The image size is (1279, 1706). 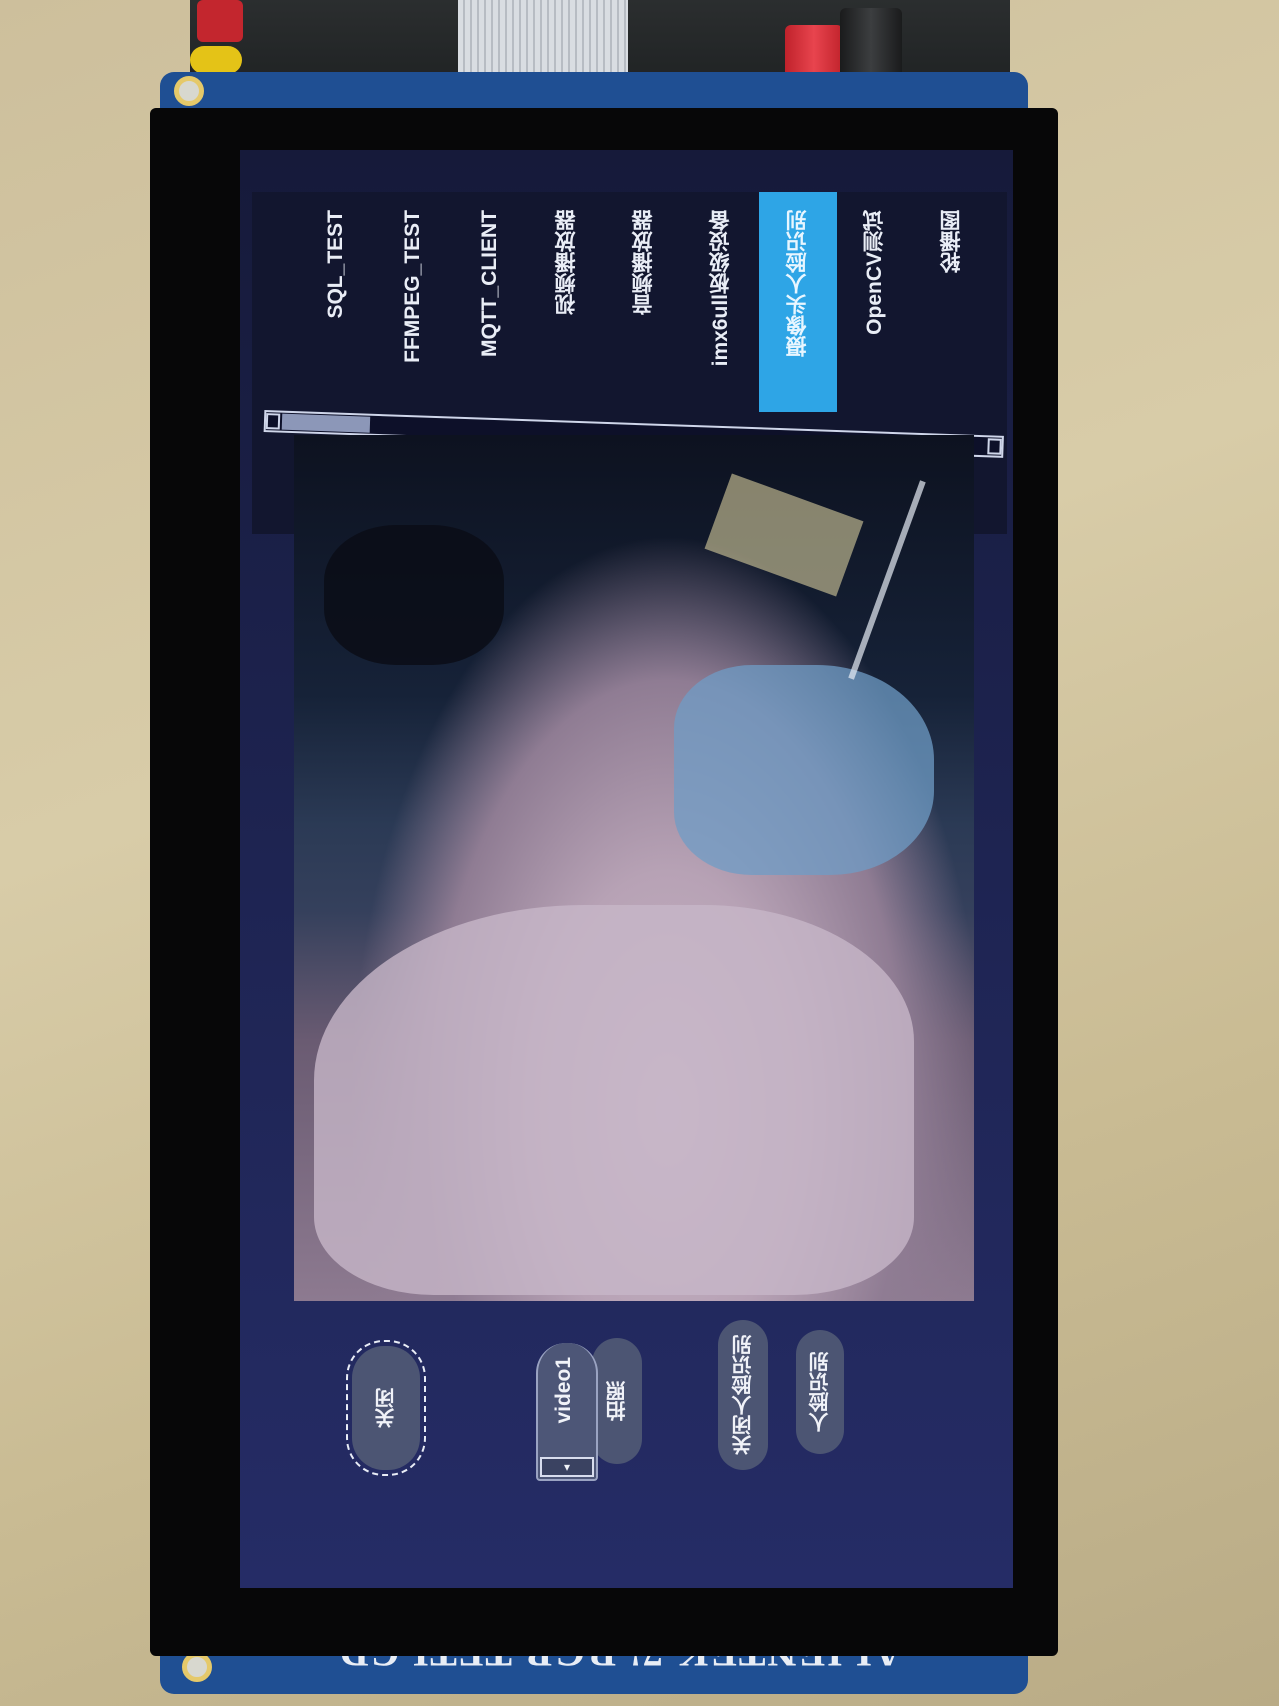 I want to click on tab-label: FFMPEG_TEST, so click(x=412, y=286).